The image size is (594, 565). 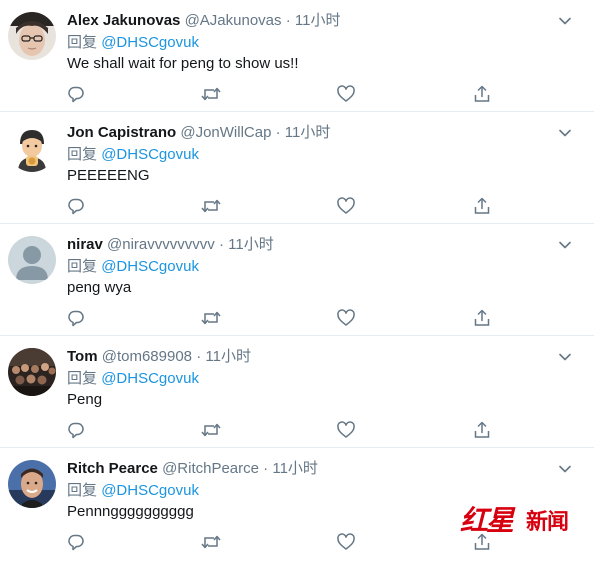 What do you see at coordinates (123, 20) in the screenshot?
I see `display-name: Alex Jakunovas` at bounding box center [123, 20].